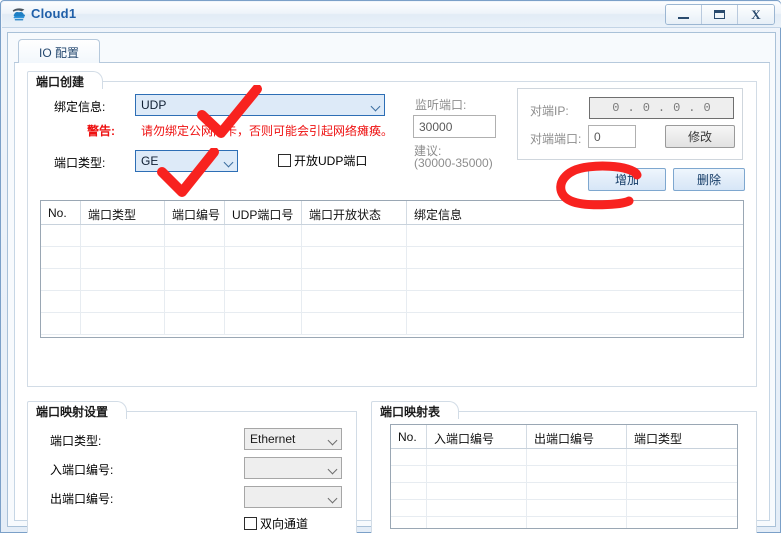 Image resolution: width=781 pixels, height=533 pixels. I want to click on bidirectional-channel-checkbox: 双向通道, so click(276, 523).